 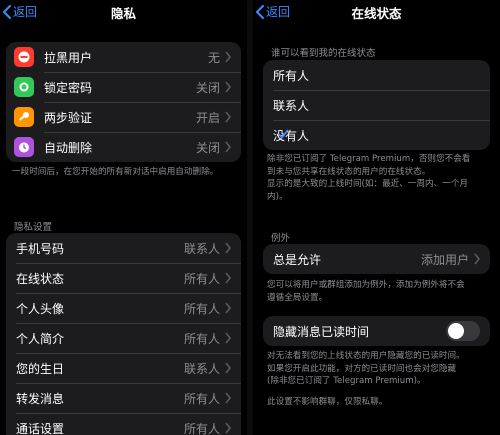 What do you see at coordinates (346, 381) in the screenshot?
I see `note-line: (除非您已订阅了 Telegram Premium)。` at bounding box center [346, 381].